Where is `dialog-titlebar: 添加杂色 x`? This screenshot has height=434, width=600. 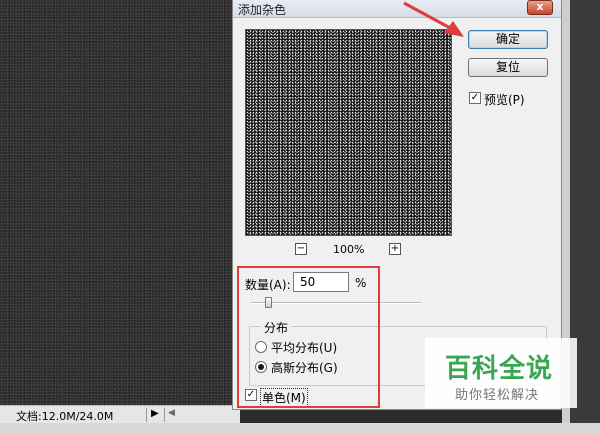 dialog-titlebar: 添加杂色 x is located at coordinates (397, 9).